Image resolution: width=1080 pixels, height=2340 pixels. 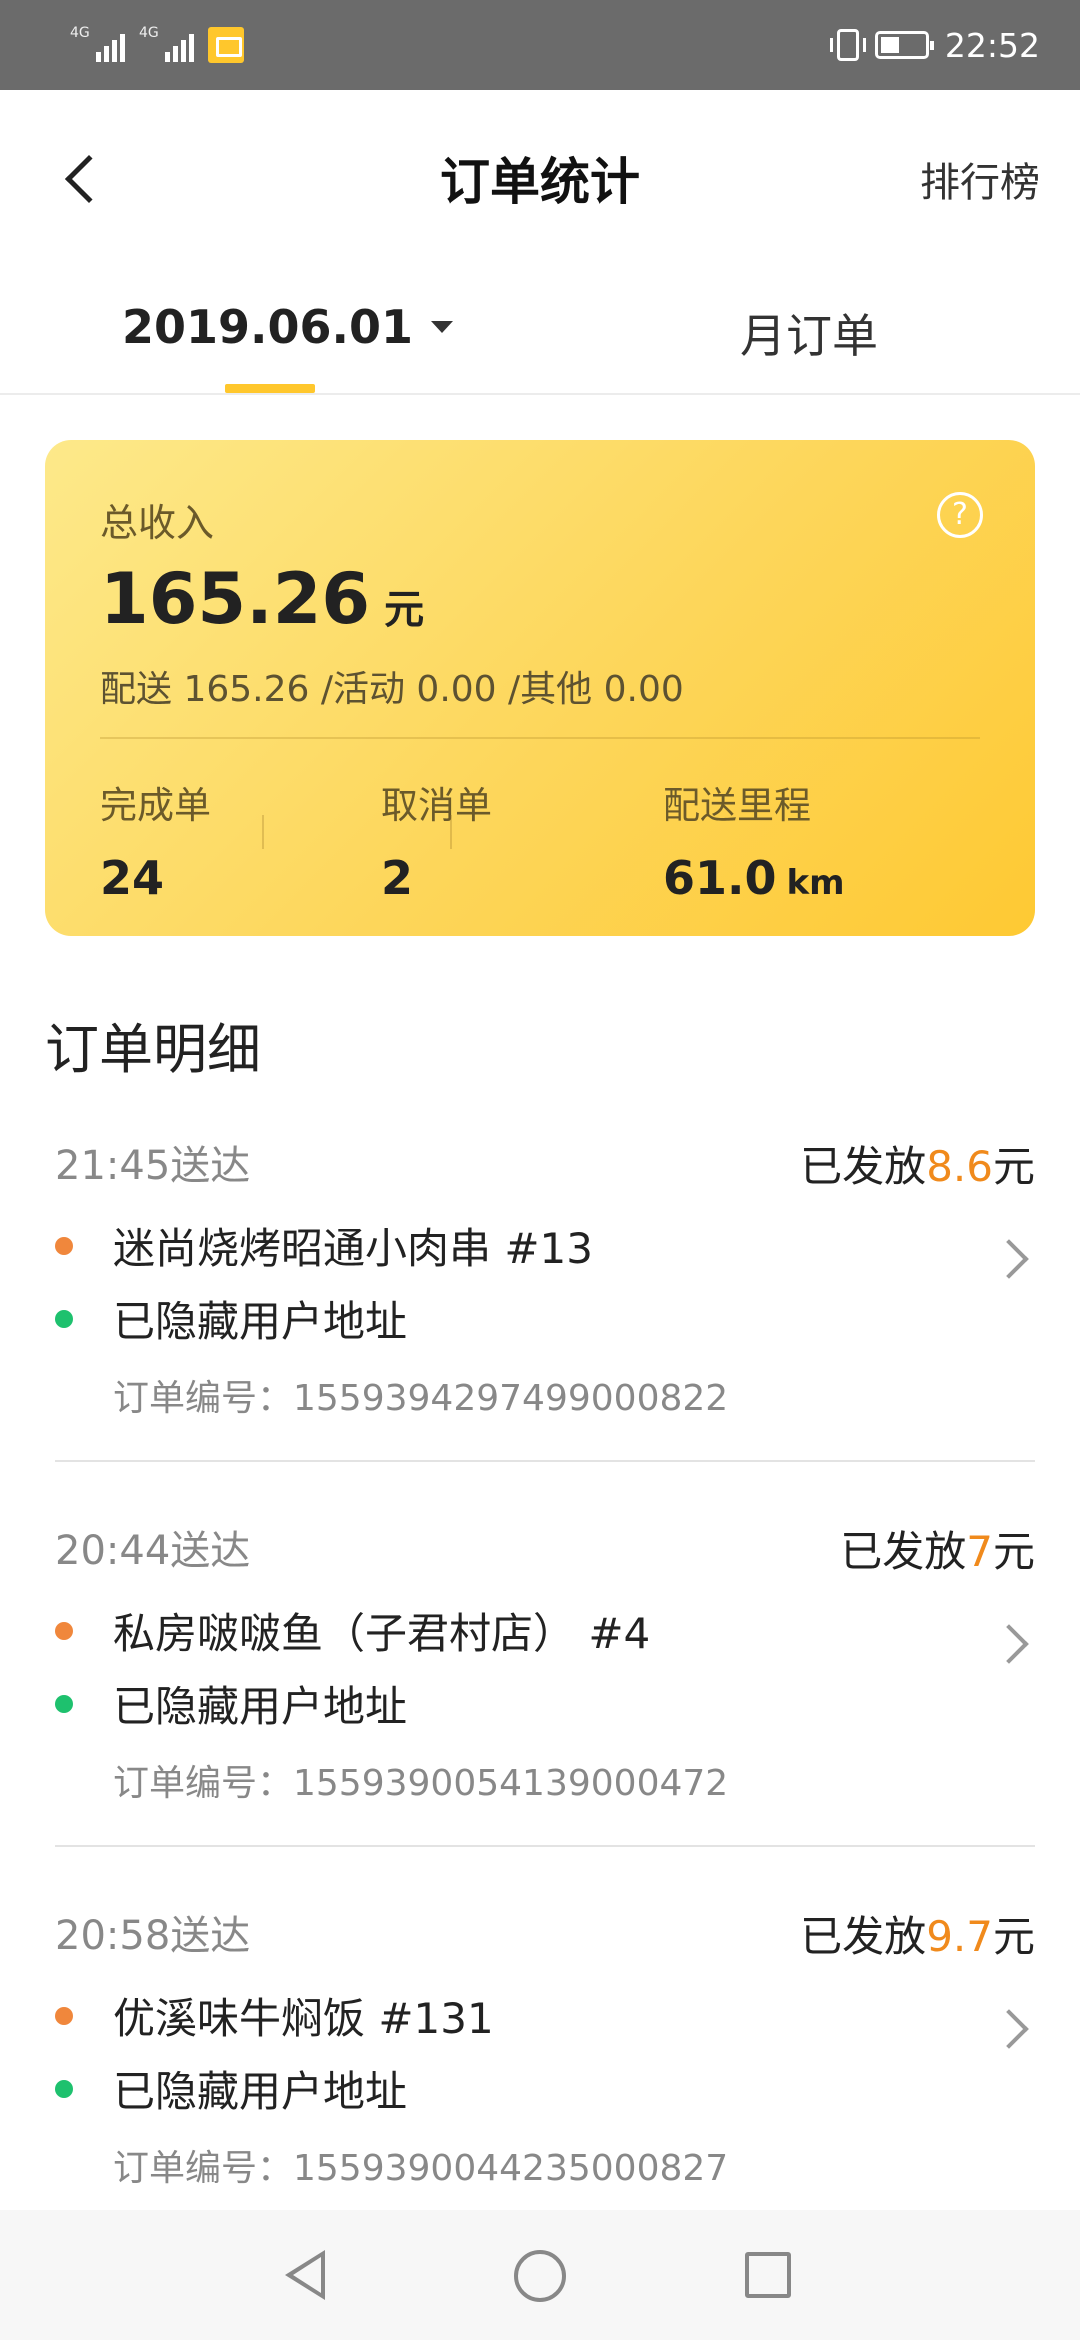 I want to click on payout: 已发放8.6元, so click(x=917, y=1163).